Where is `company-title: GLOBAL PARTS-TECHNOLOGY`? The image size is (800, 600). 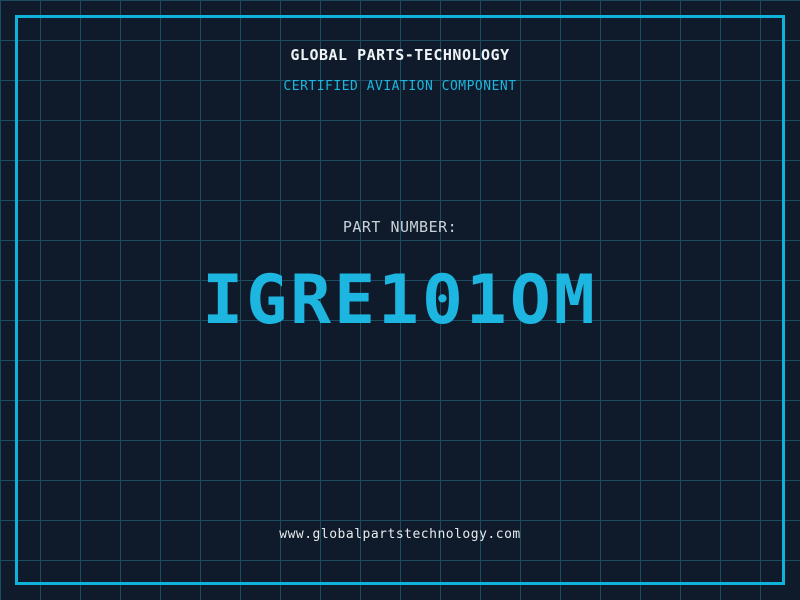
company-title: GLOBAL PARTS-TECHNOLOGY is located at coordinates (400, 55).